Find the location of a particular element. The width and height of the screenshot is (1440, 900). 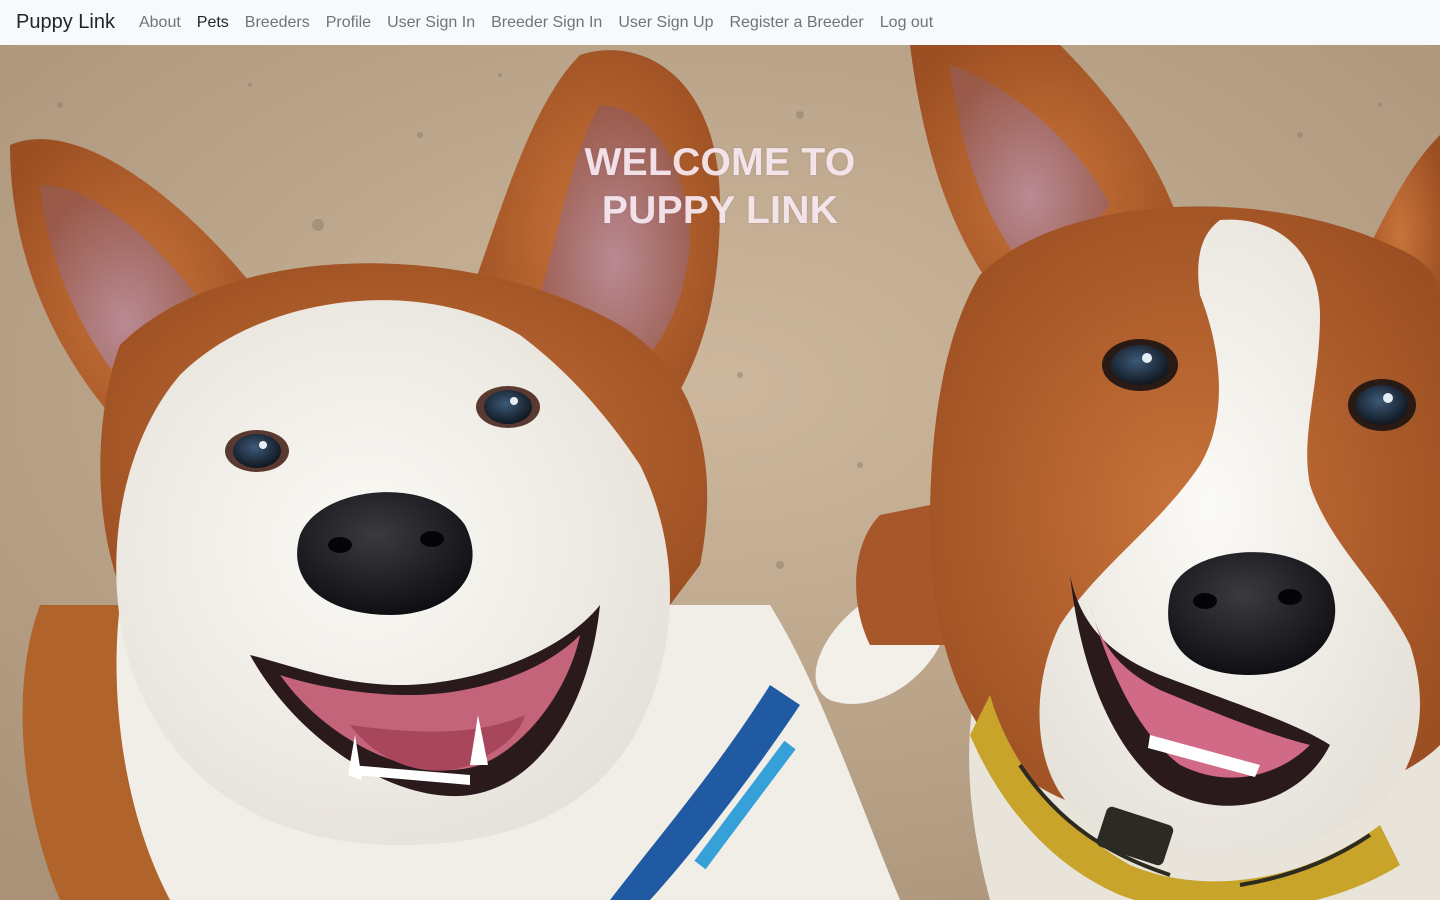

nav-link-about: About is located at coordinates (160, 23).